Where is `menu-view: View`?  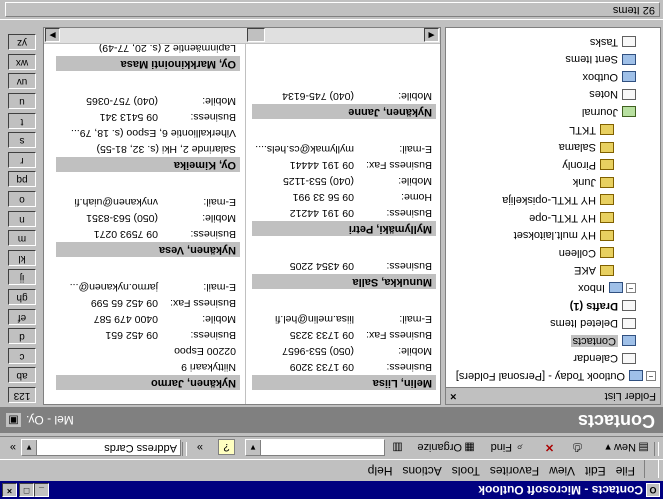 menu-view: View is located at coordinates (562, 471).